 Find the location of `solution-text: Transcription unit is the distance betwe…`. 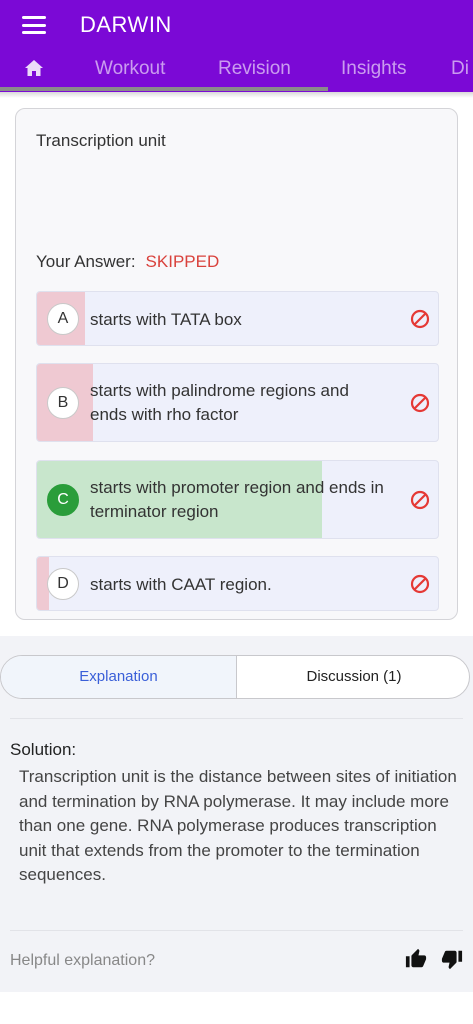

solution-text: Transcription unit is the distance betwe… is located at coordinates (238, 825).